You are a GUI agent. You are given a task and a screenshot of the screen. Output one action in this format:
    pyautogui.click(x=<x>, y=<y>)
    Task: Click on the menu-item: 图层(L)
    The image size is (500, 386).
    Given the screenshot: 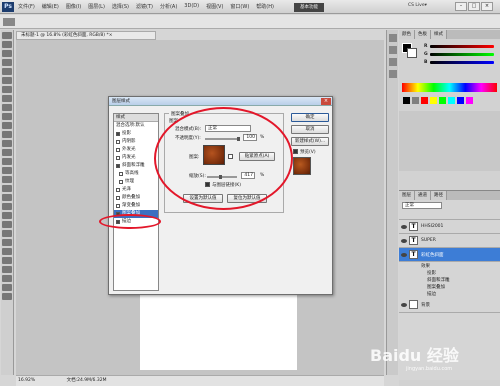 What is the action you would take?
    pyautogui.click(x=96, y=6)
    